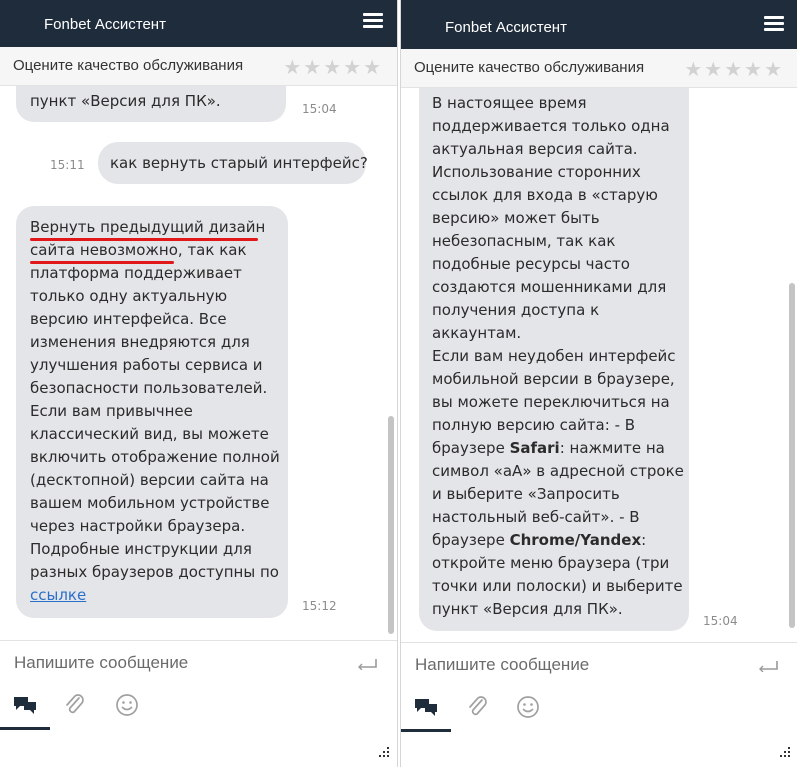 The image size is (797, 767). I want to click on text-line: актуальная версия сайта., so click(535, 149).